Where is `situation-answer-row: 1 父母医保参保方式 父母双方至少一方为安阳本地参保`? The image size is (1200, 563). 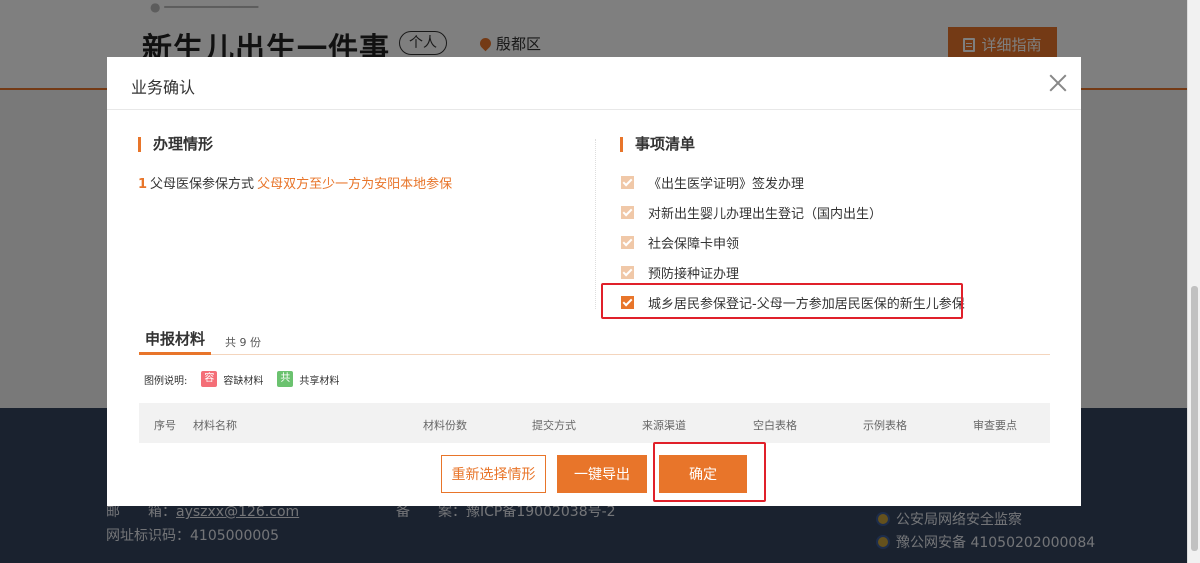
situation-answer-row: 1 父母医保参保方式 父母双方至少一方为安阳本地参保 is located at coordinates (295, 182).